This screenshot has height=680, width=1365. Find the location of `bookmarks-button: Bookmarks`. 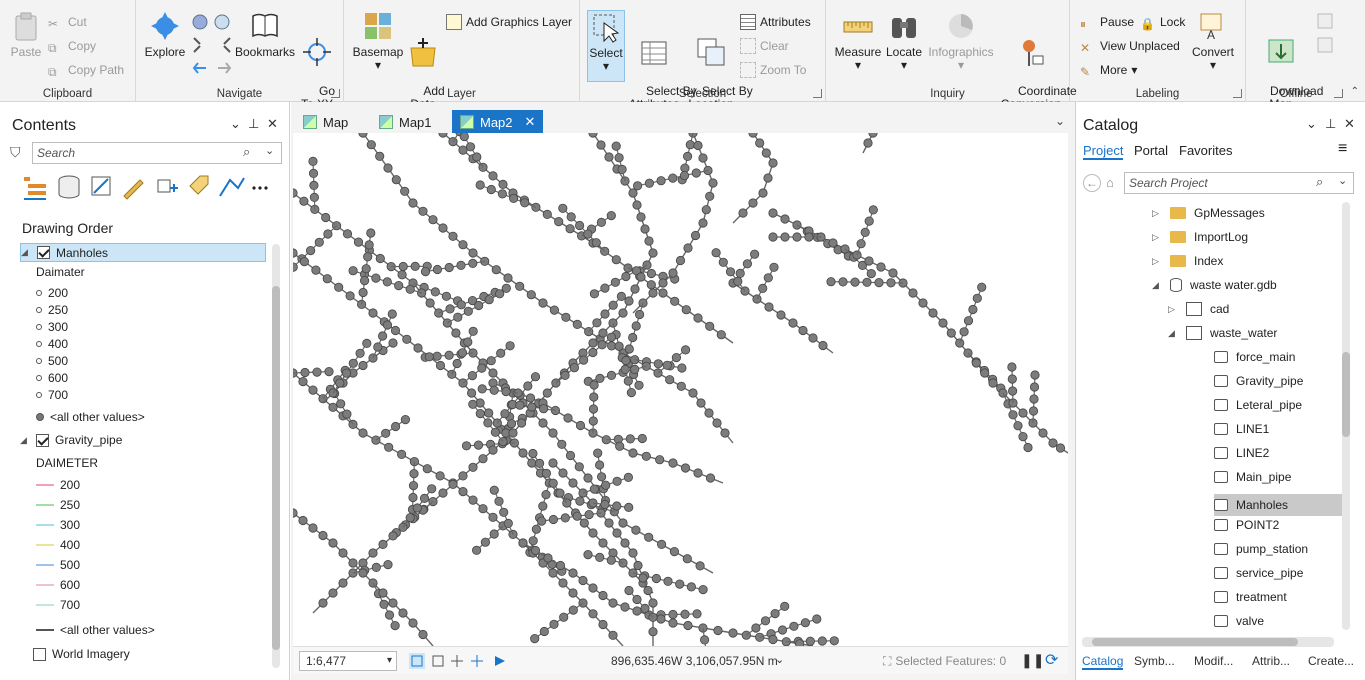

bookmarks-button: Bookmarks is located at coordinates (265, 34).